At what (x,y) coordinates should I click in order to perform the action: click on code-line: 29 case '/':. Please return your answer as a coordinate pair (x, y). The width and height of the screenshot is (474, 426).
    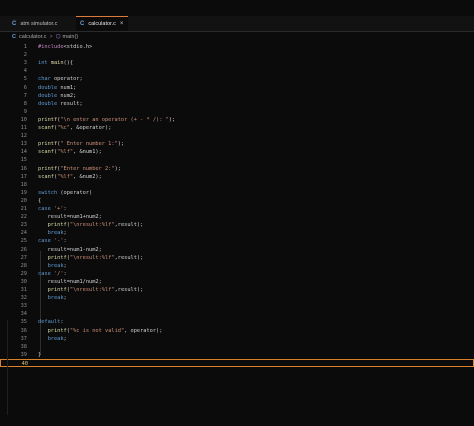
    Looking at the image, I should click on (237, 274).